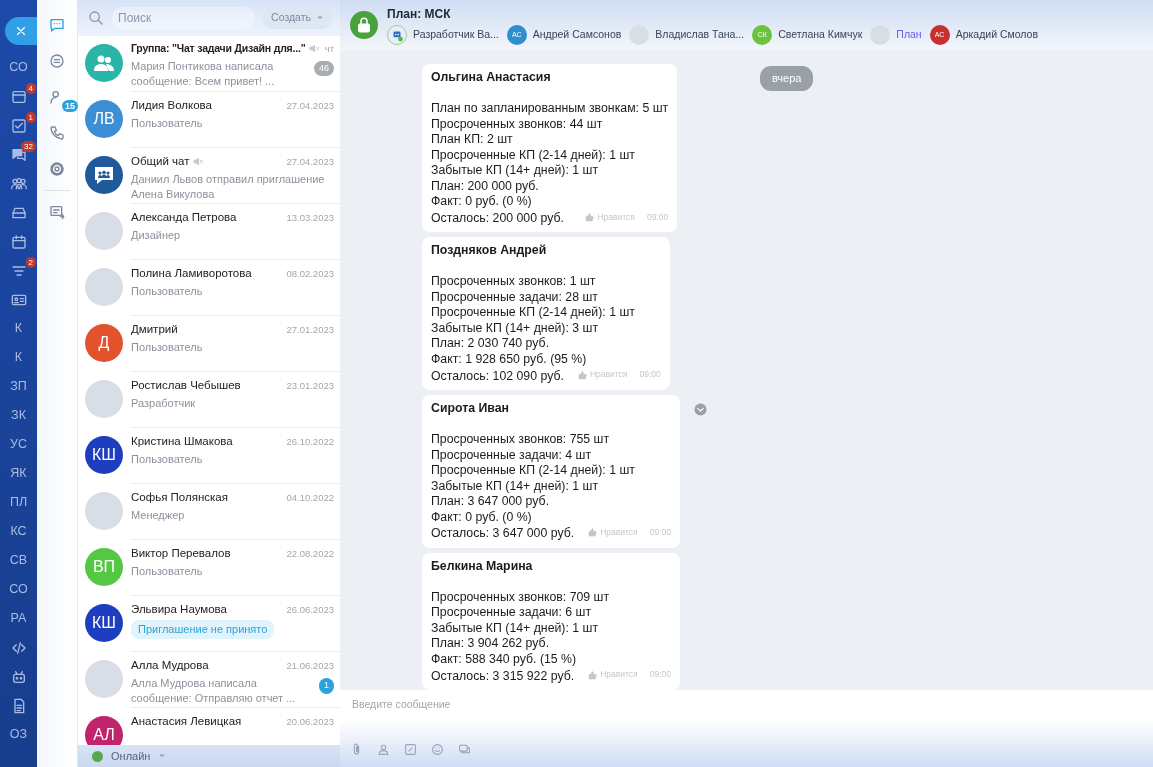 The image size is (1153, 767). Describe the element at coordinates (310, 665) in the screenshot. I see `chat-date: 21.06.2023` at that location.